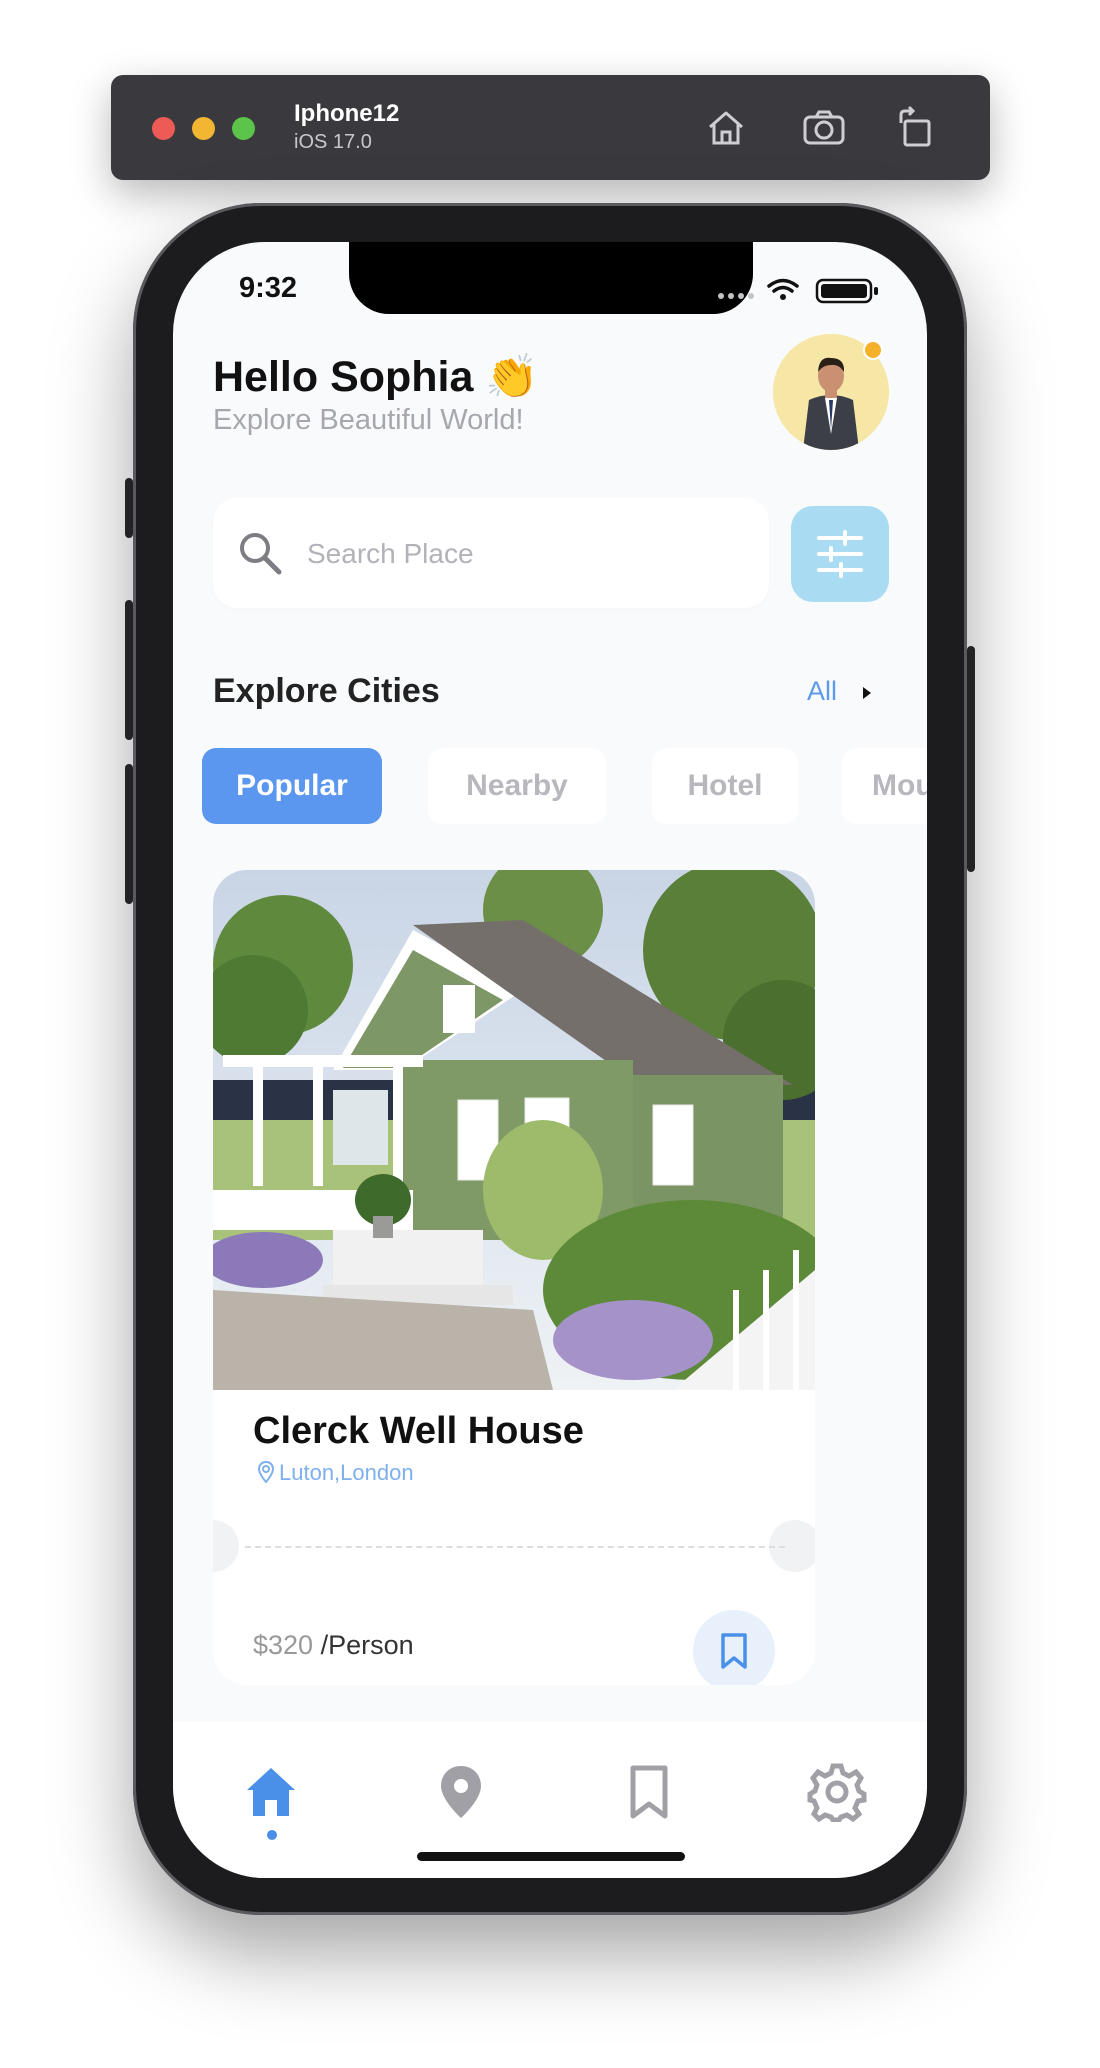 The height and width of the screenshot is (2068, 1100). I want to click on house-photo, so click(514, 1130).